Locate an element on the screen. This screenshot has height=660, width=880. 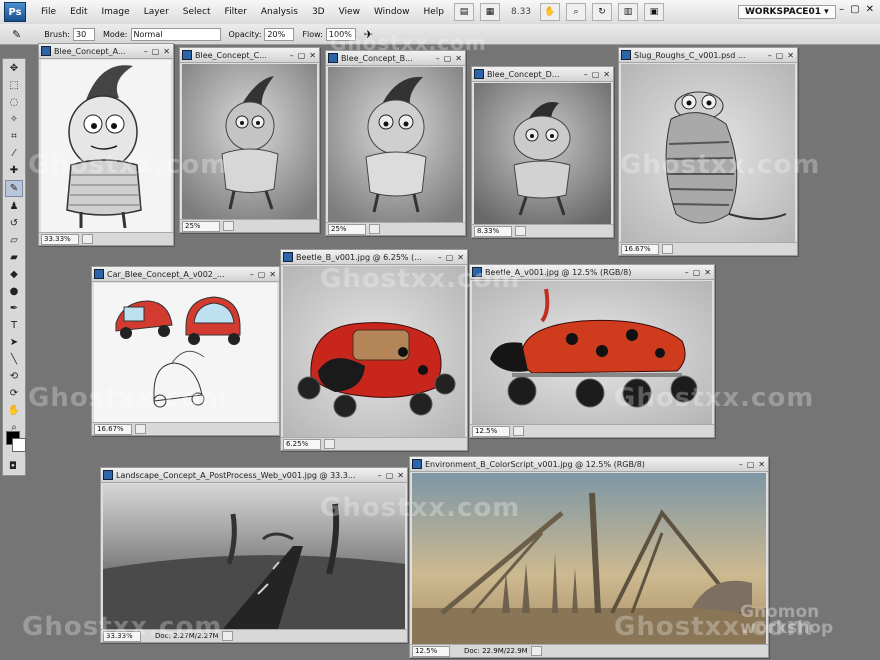
menu-filter: Filter is located at coordinates (236, 12).